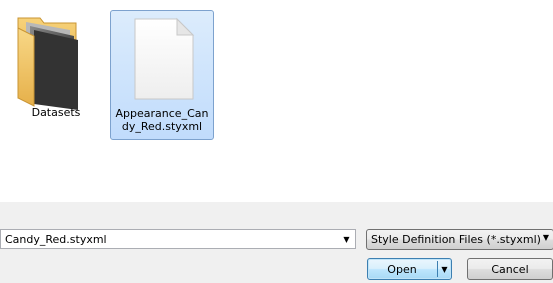 This screenshot has width=553, height=283. I want to click on open-button: Open ▼, so click(409, 269).